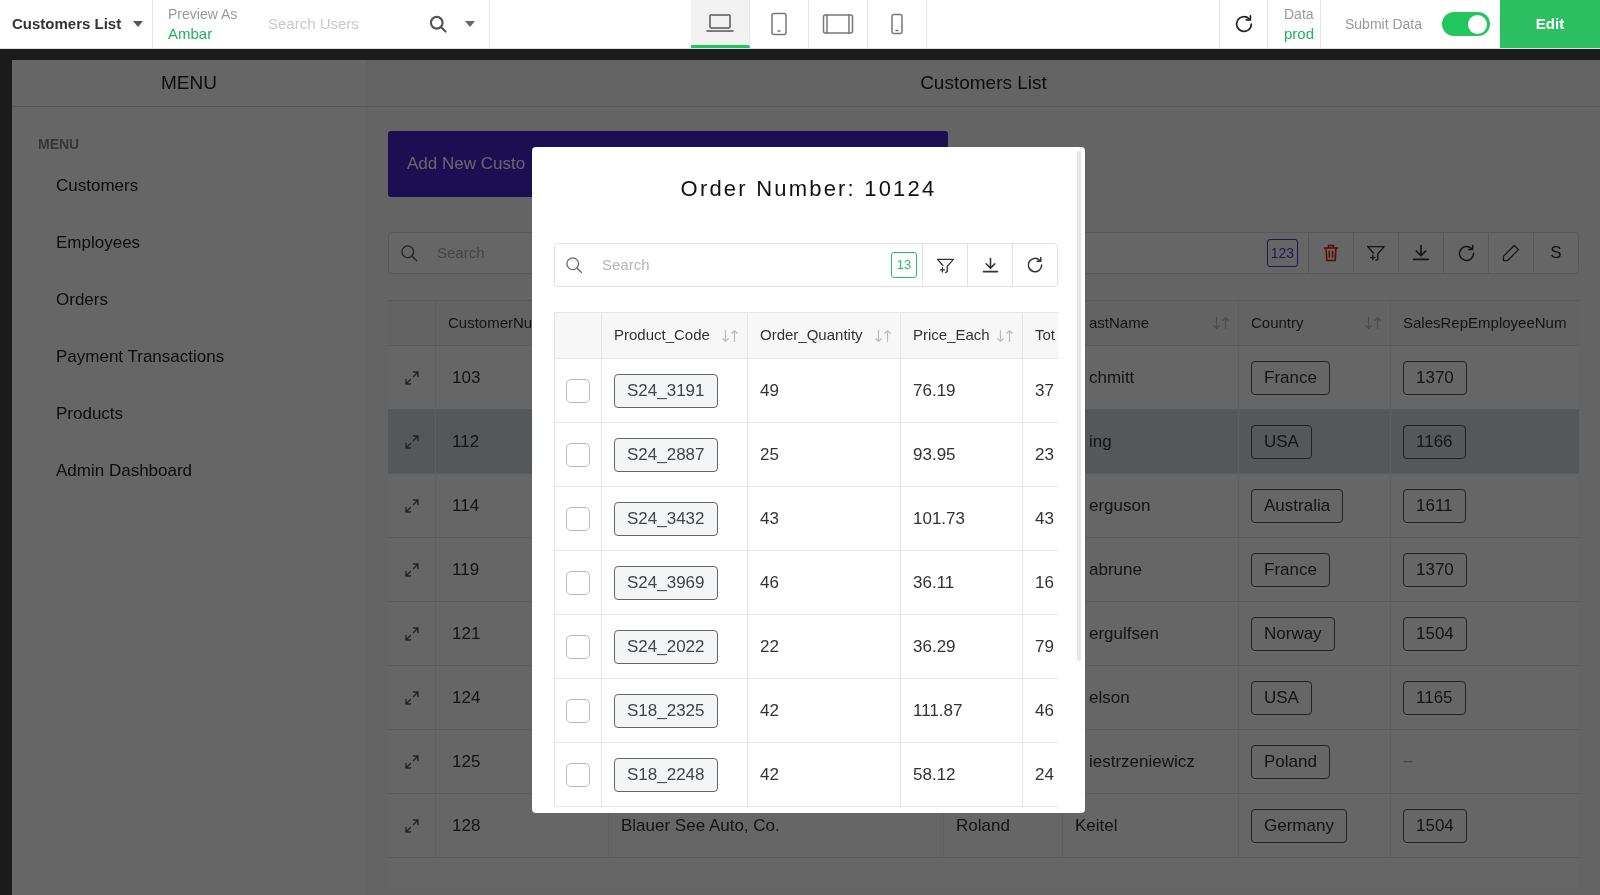 The height and width of the screenshot is (895, 1600). What do you see at coordinates (1045, 335) in the screenshot?
I see `column-header: Tot` at bounding box center [1045, 335].